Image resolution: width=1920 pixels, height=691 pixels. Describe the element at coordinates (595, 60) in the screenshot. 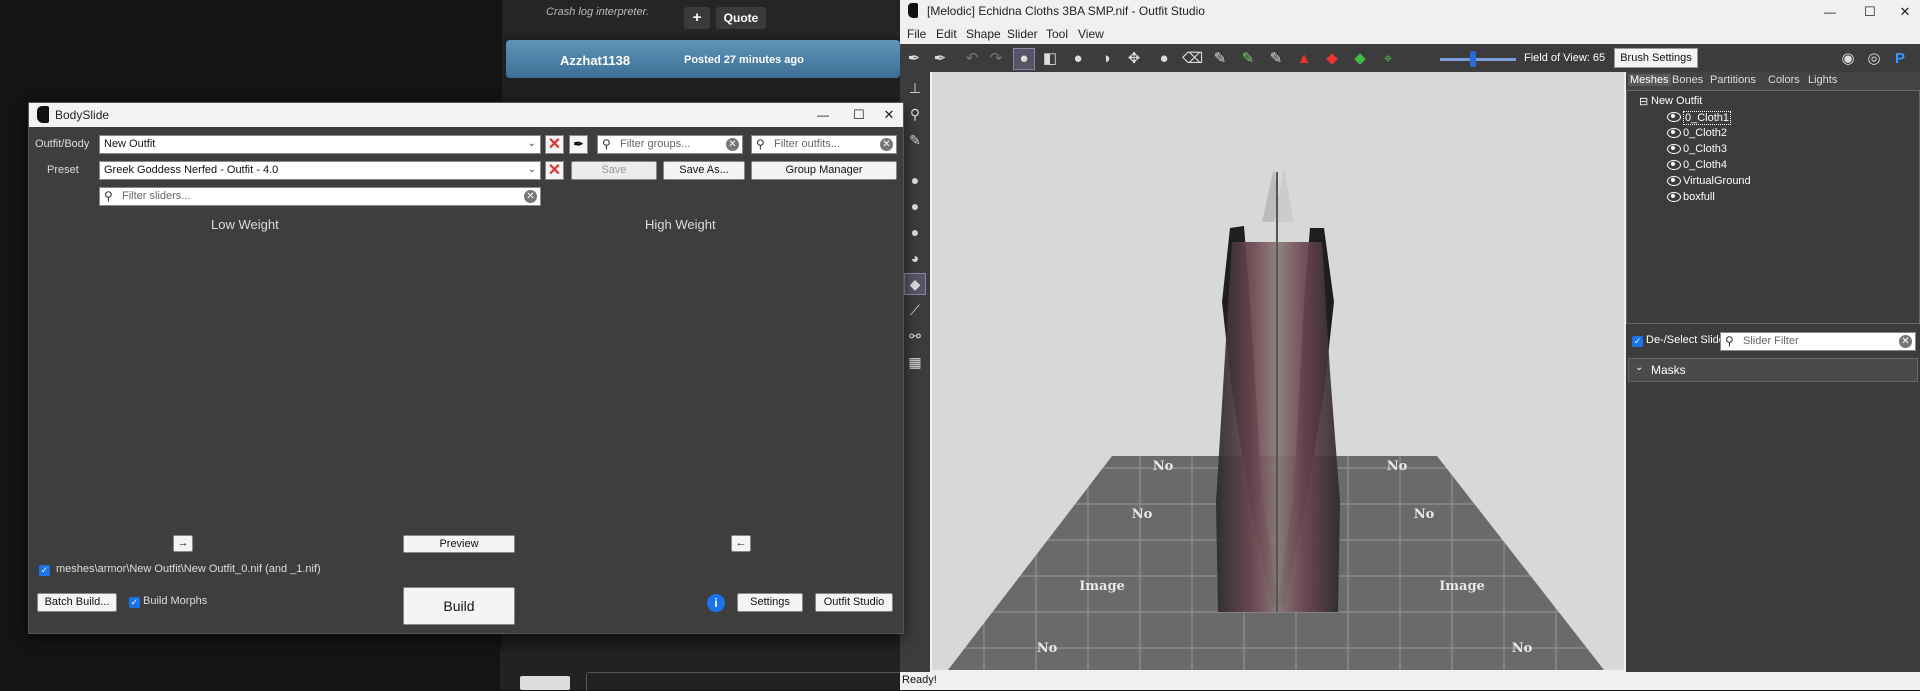

I see `post-username: Azzhat1138` at that location.